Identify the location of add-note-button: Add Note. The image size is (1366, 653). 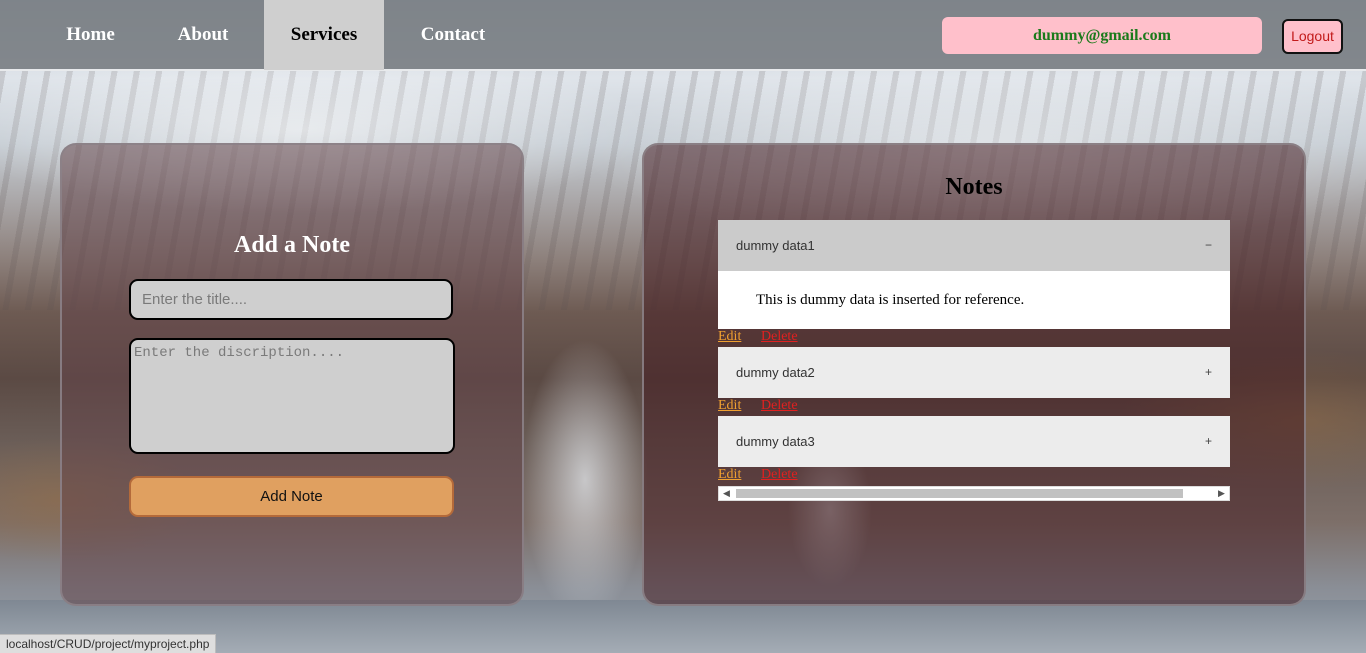
(291, 496).